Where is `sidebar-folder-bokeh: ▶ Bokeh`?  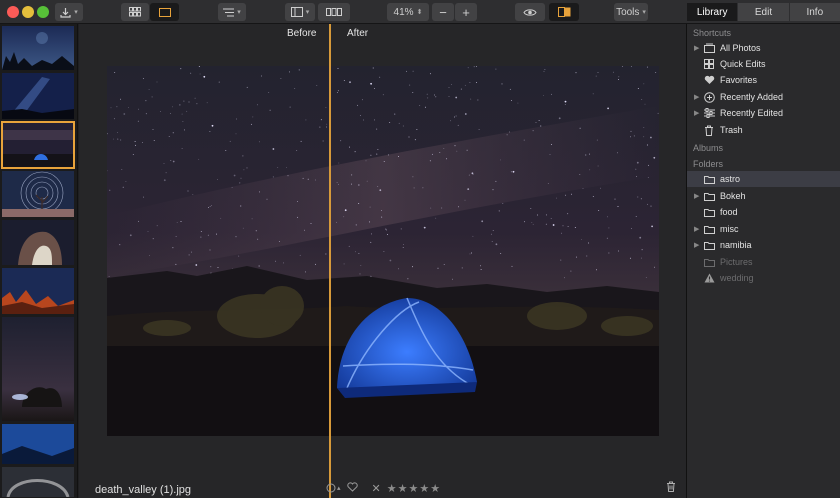 sidebar-folder-bokeh: ▶ Bokeh is located at coordinates (763, 196).